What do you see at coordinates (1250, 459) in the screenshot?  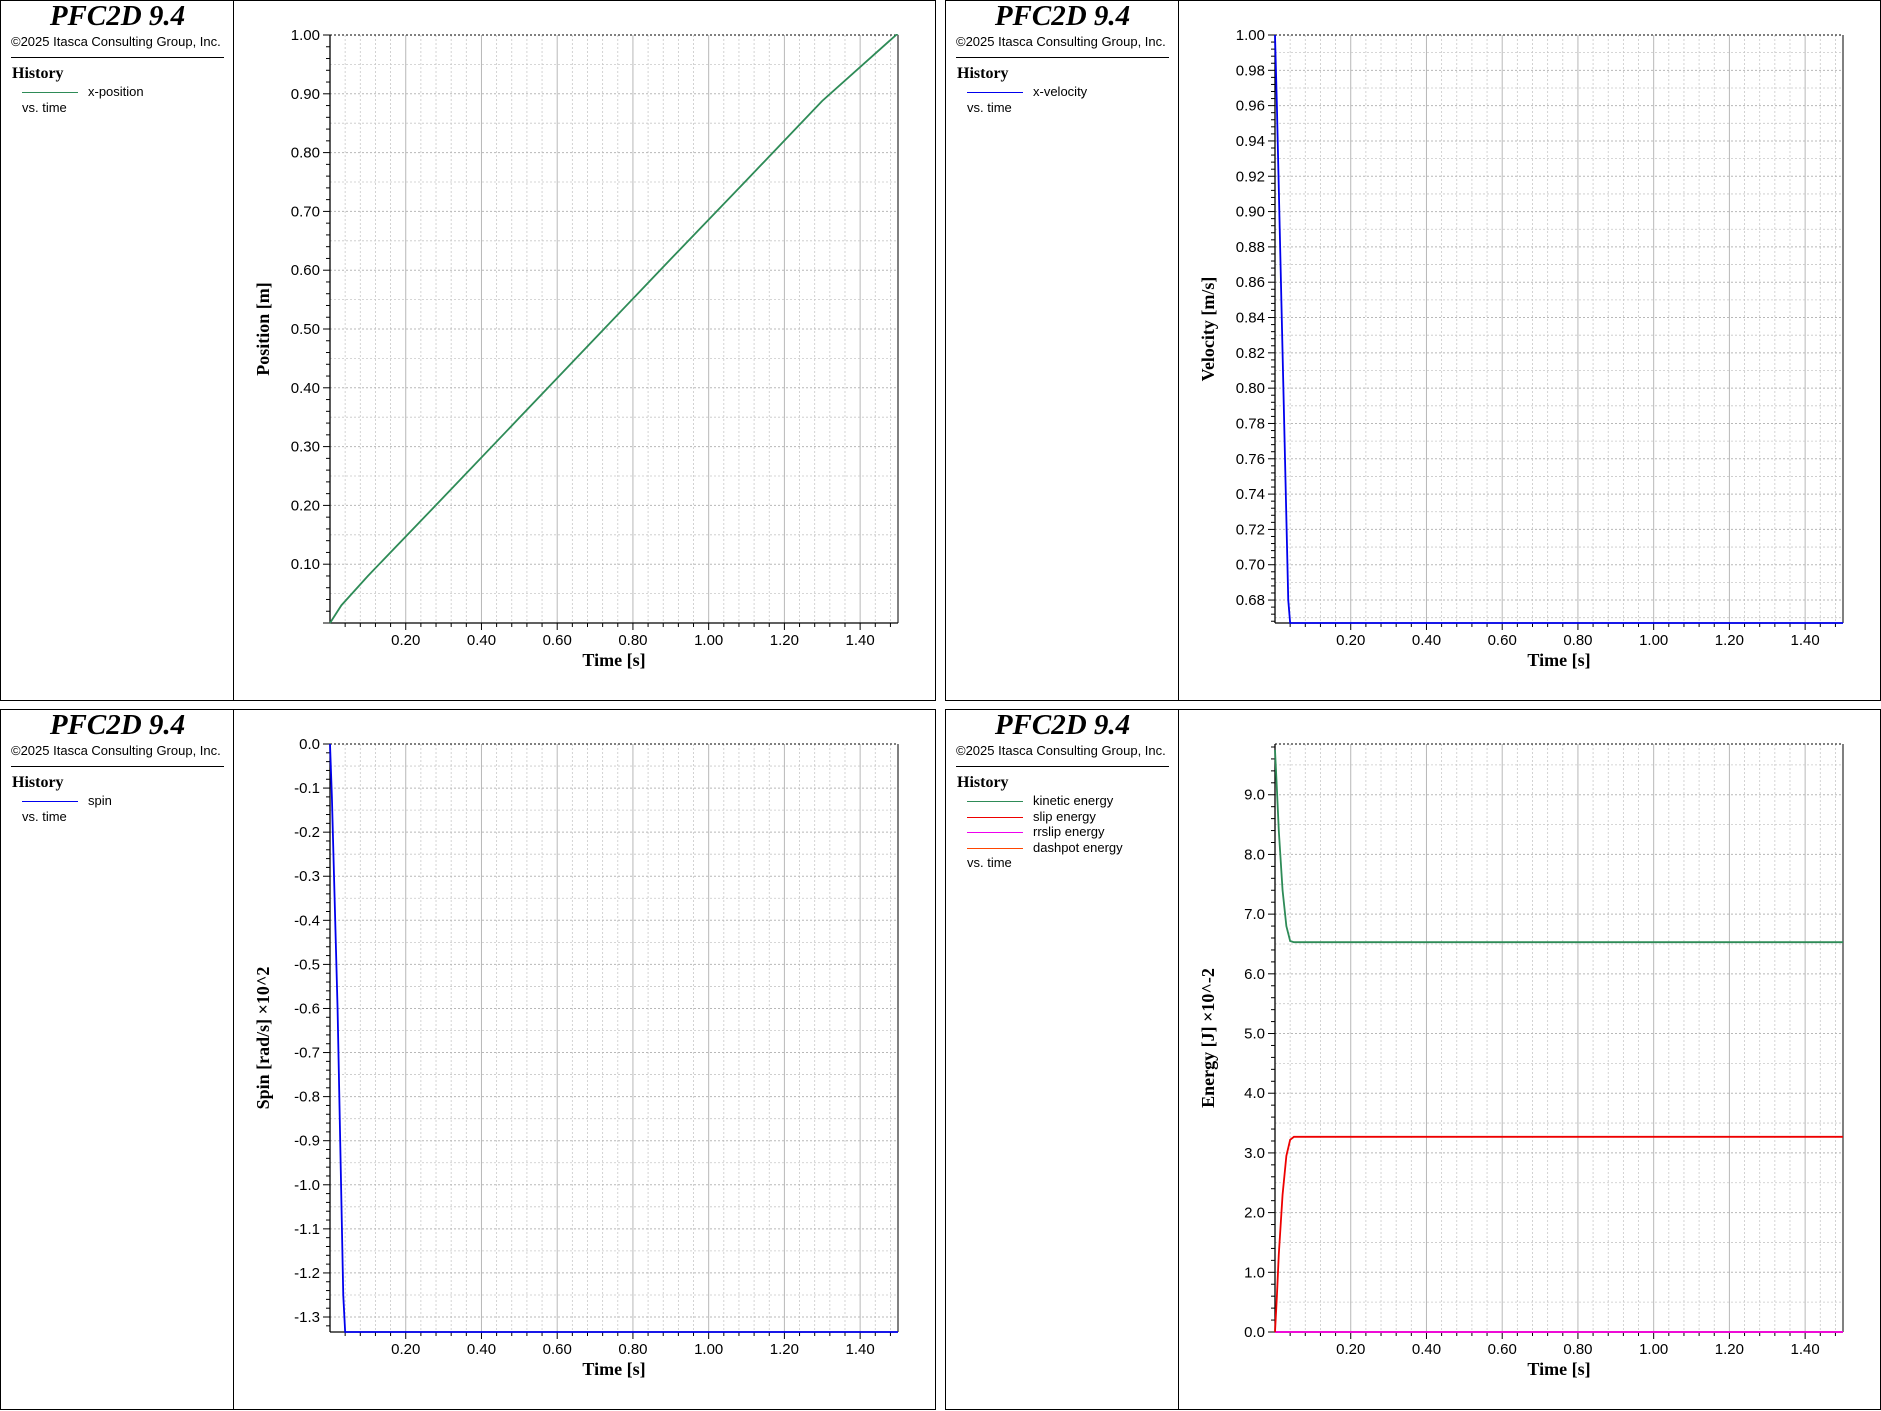 I see `y-tick-label: 0.76` at bounding box center [1250, 459].